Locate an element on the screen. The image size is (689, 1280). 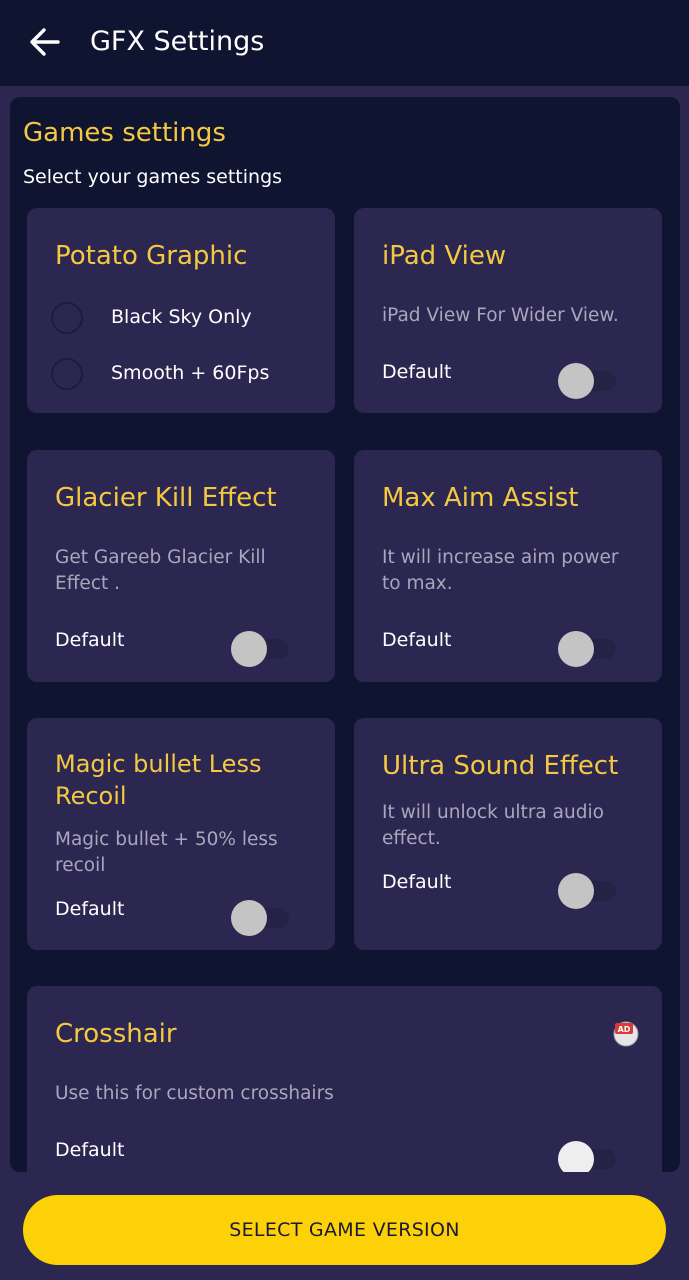
app-bar: GFX Settings is located at coordinates (344, 43).